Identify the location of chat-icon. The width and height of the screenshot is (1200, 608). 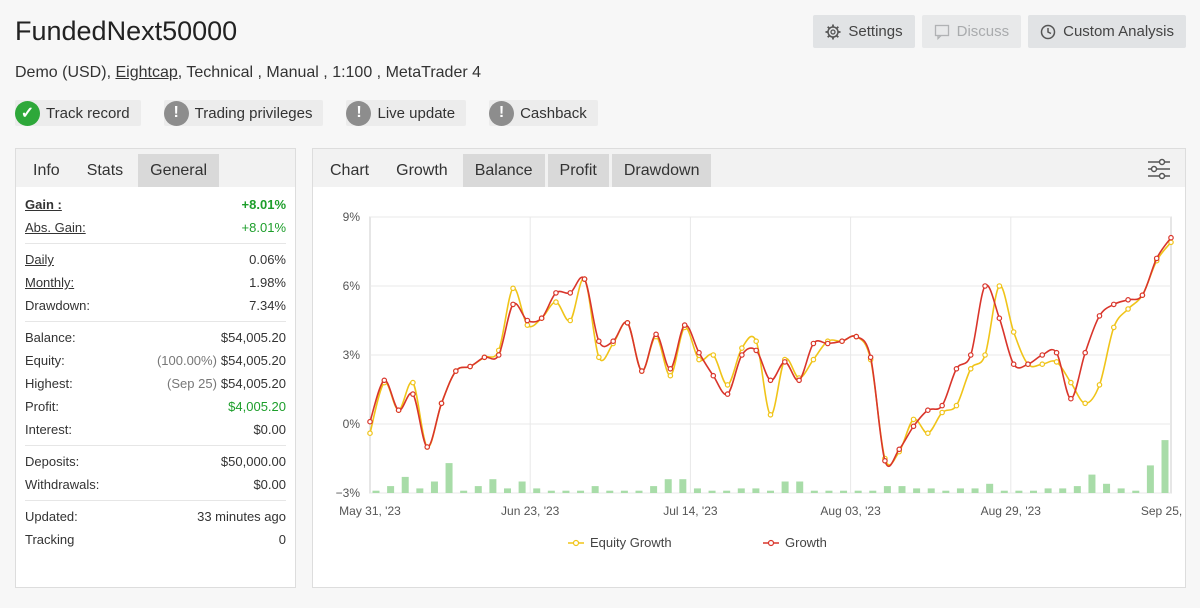
(941, 32).